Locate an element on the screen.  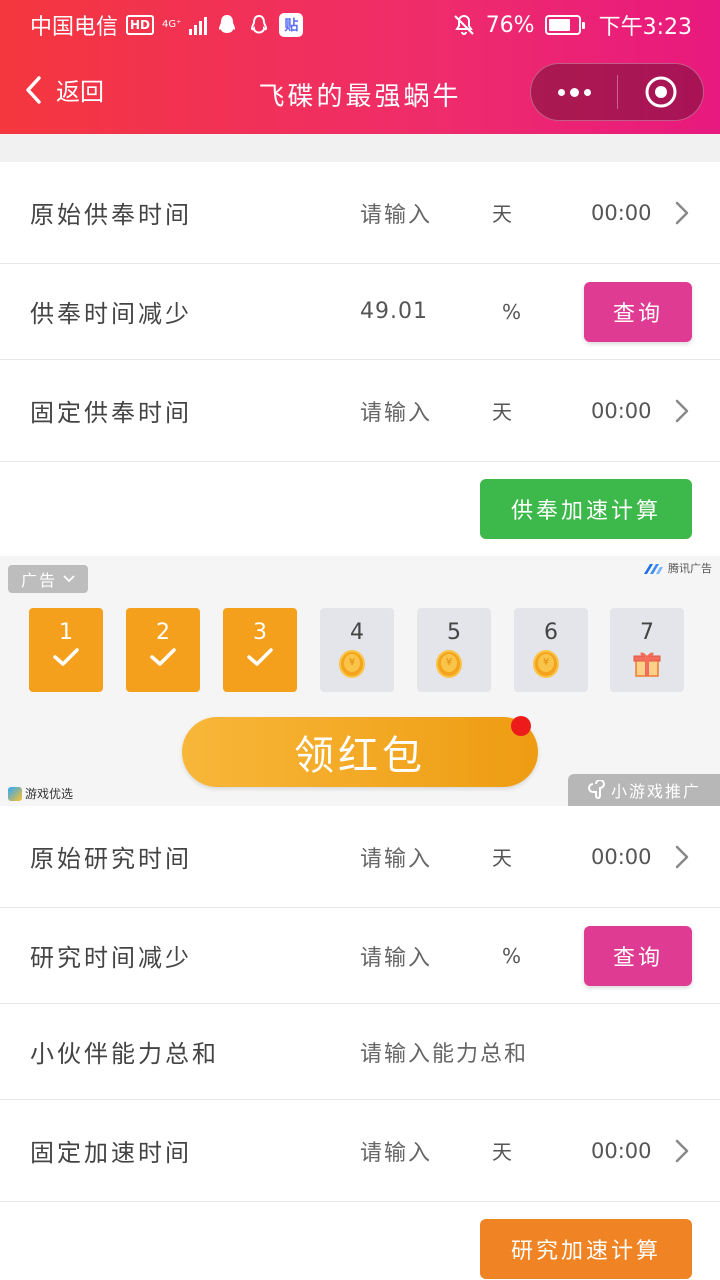
hd-icon: HD is located at coordinates (140, 25).